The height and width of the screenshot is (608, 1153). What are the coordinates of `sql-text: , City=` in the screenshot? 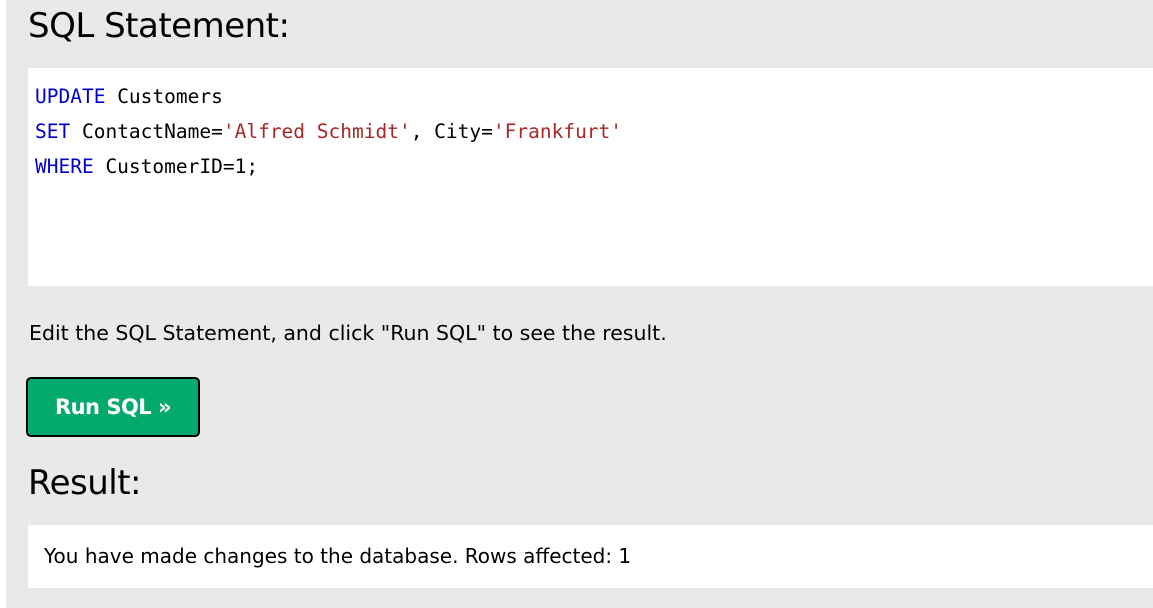 It's located at (451, 131).